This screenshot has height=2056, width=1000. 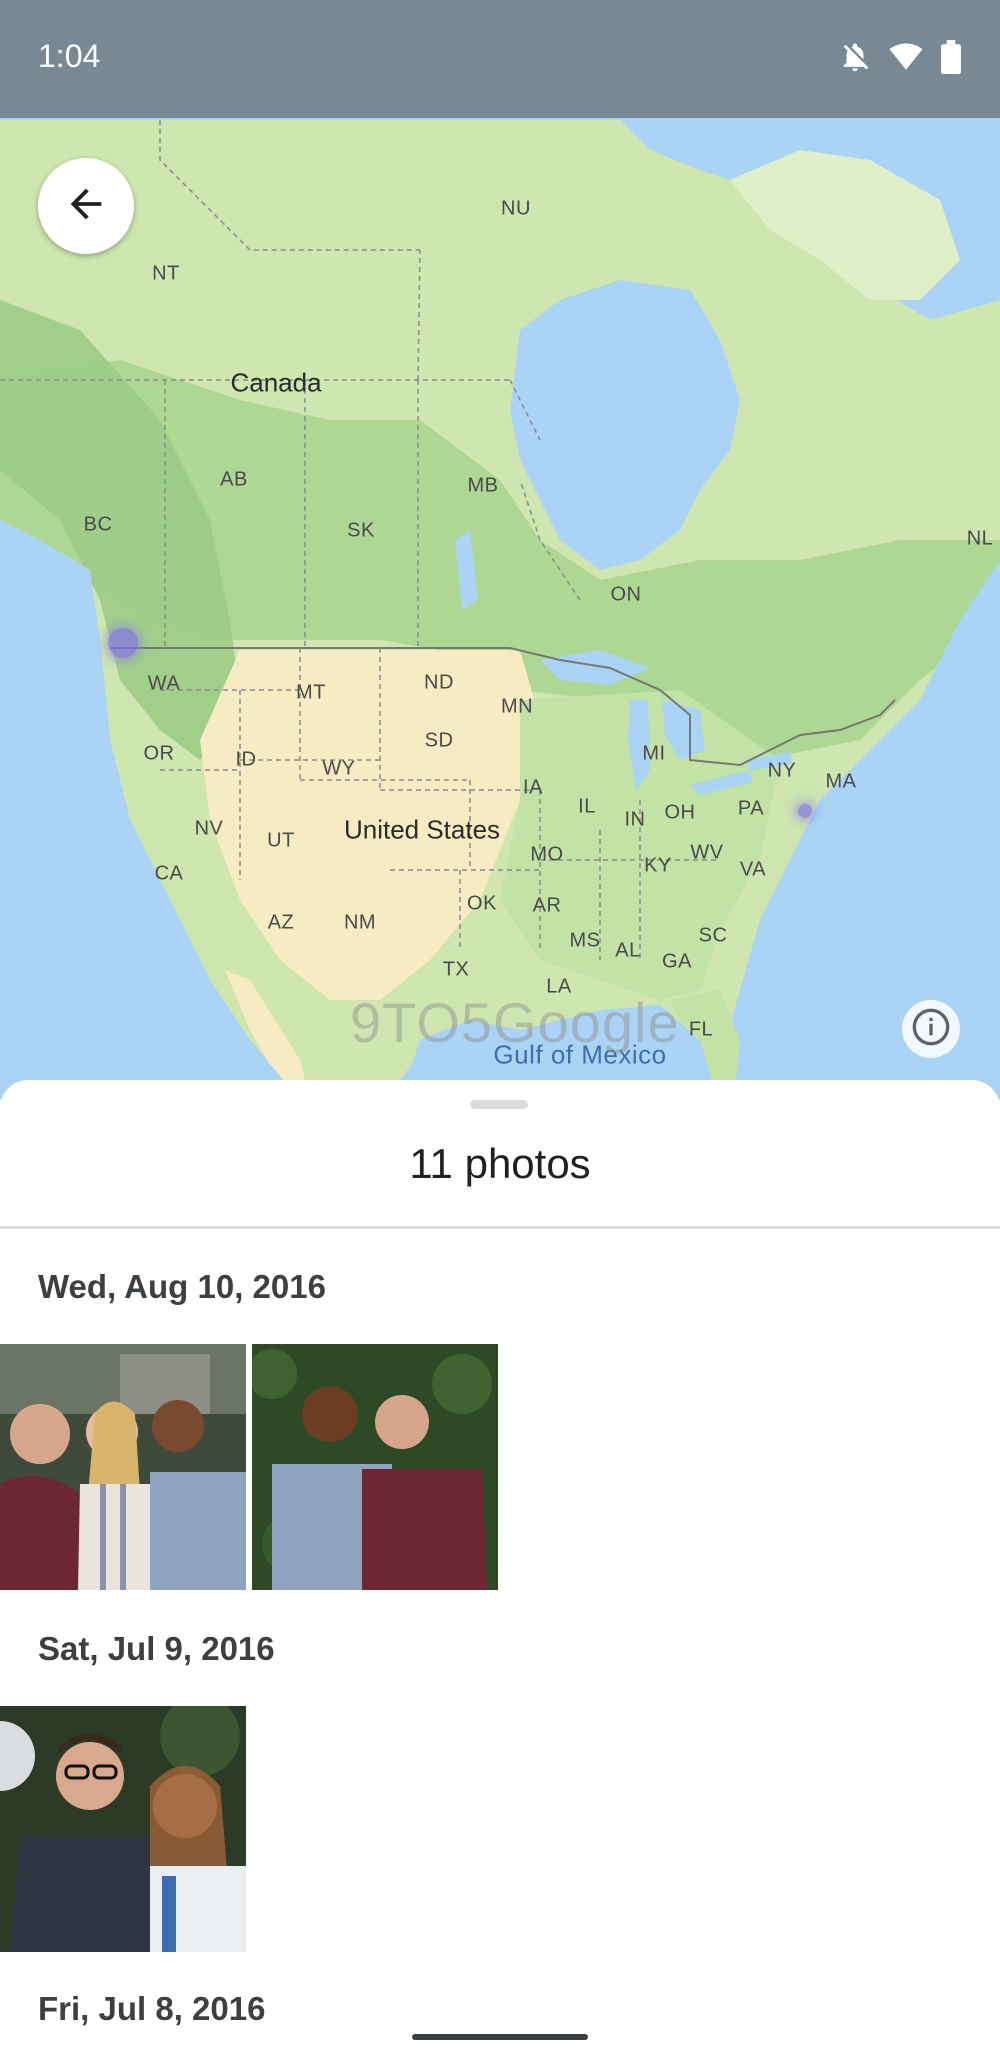 I want to click on region-label: NV, so click(x=209, y=828).